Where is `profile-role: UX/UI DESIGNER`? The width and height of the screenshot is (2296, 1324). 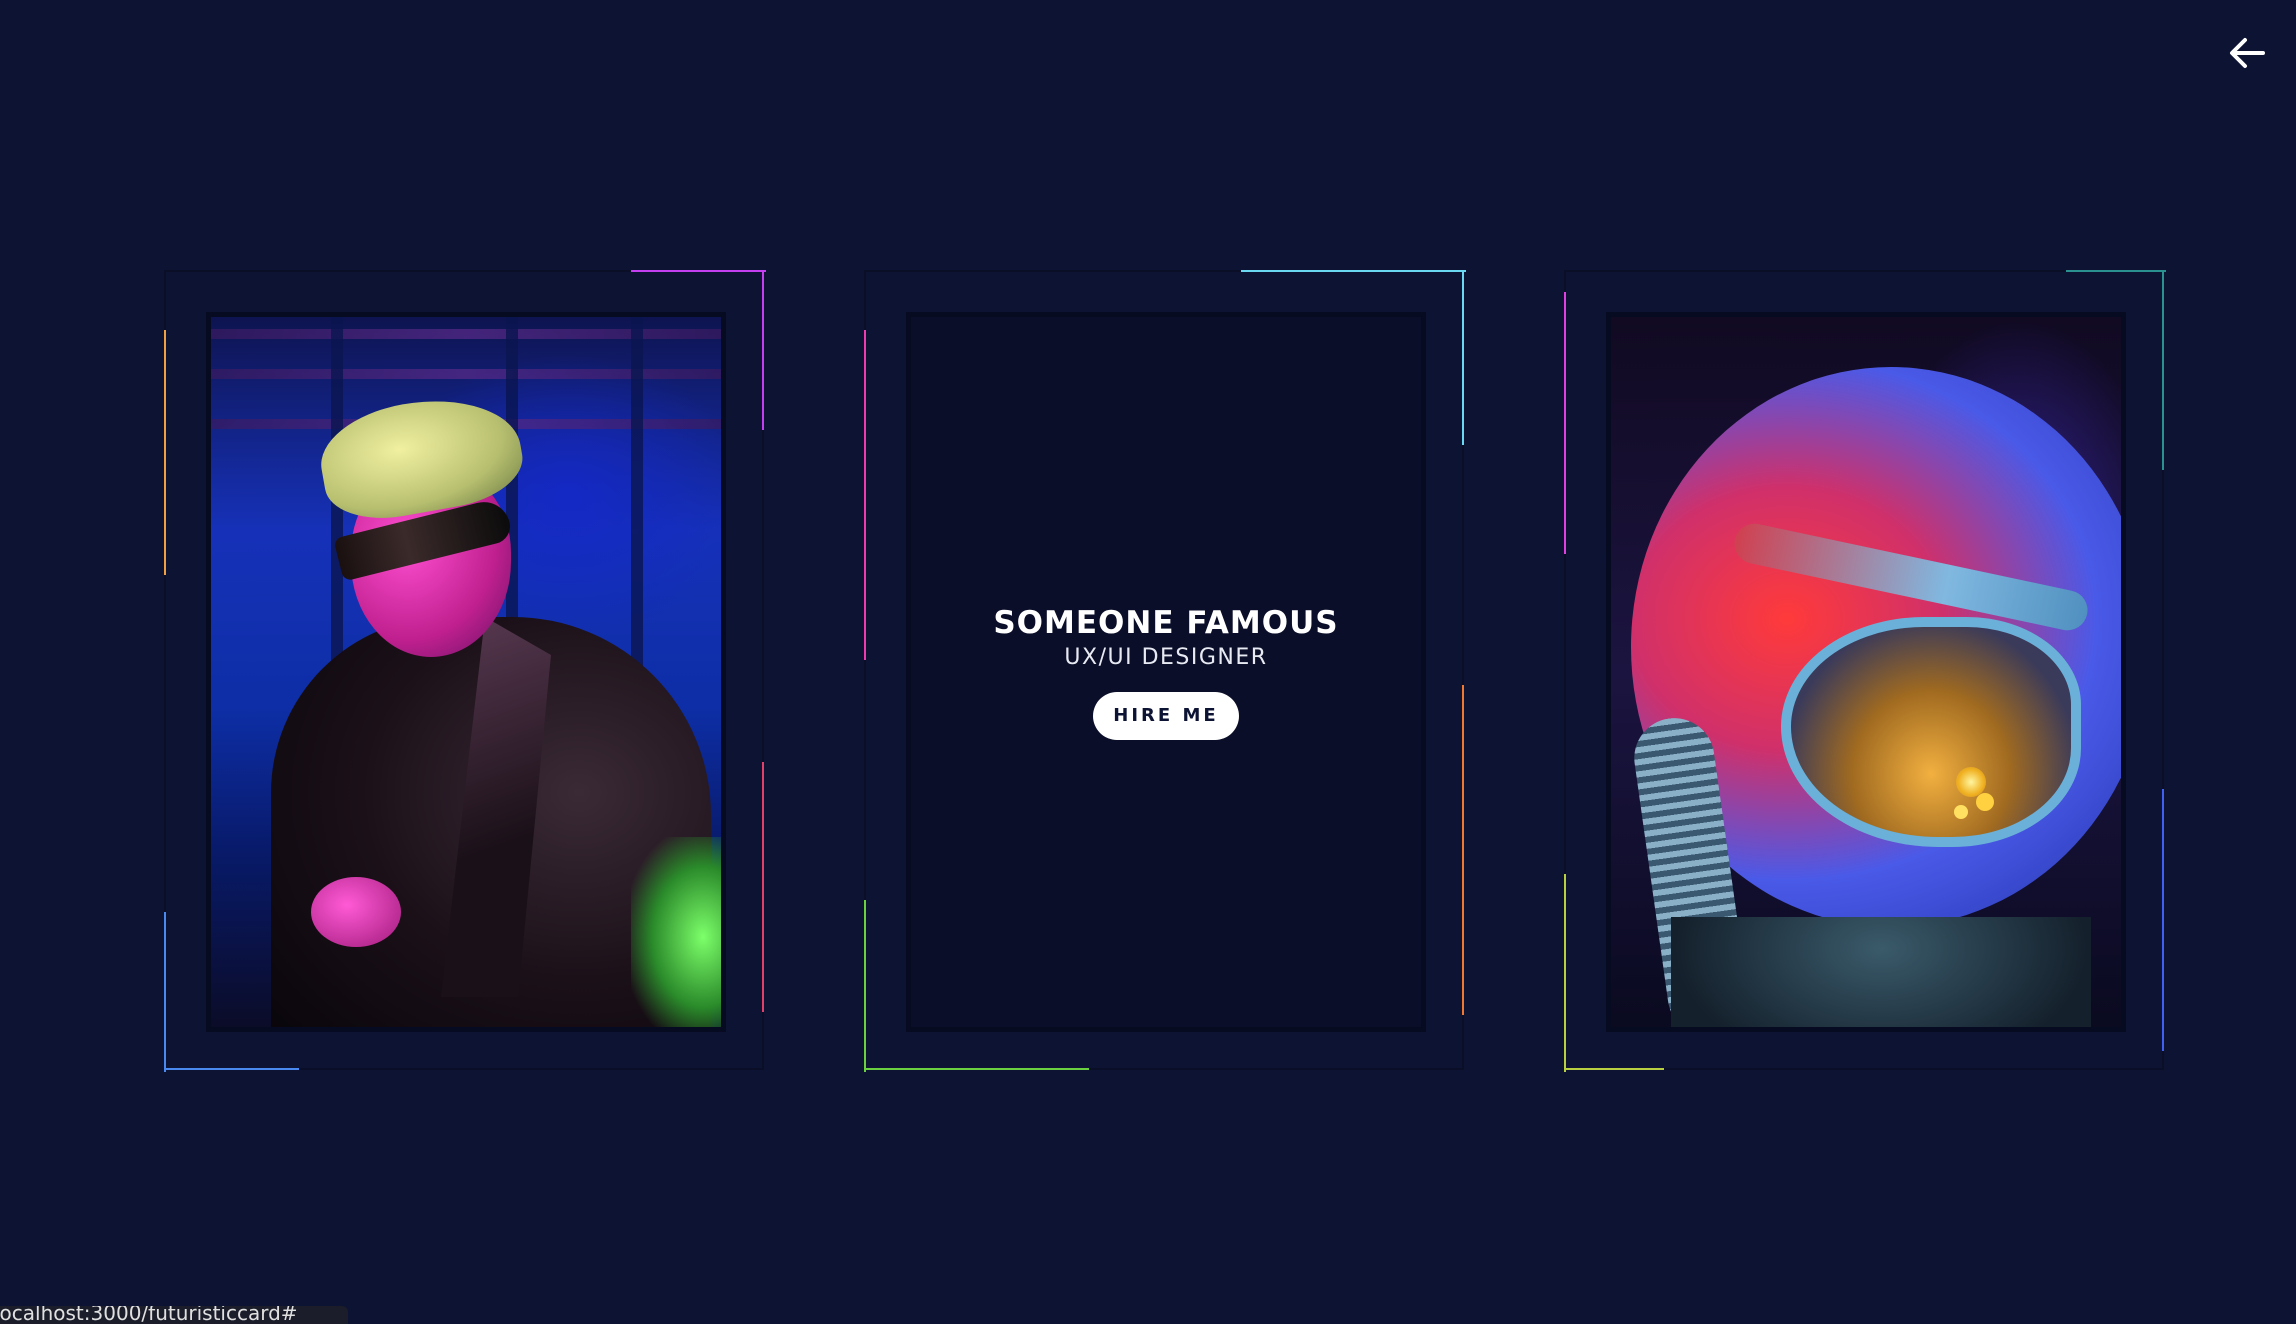
profile-role: UX/UI DESIGNER is located at coordinates (1166, 657).